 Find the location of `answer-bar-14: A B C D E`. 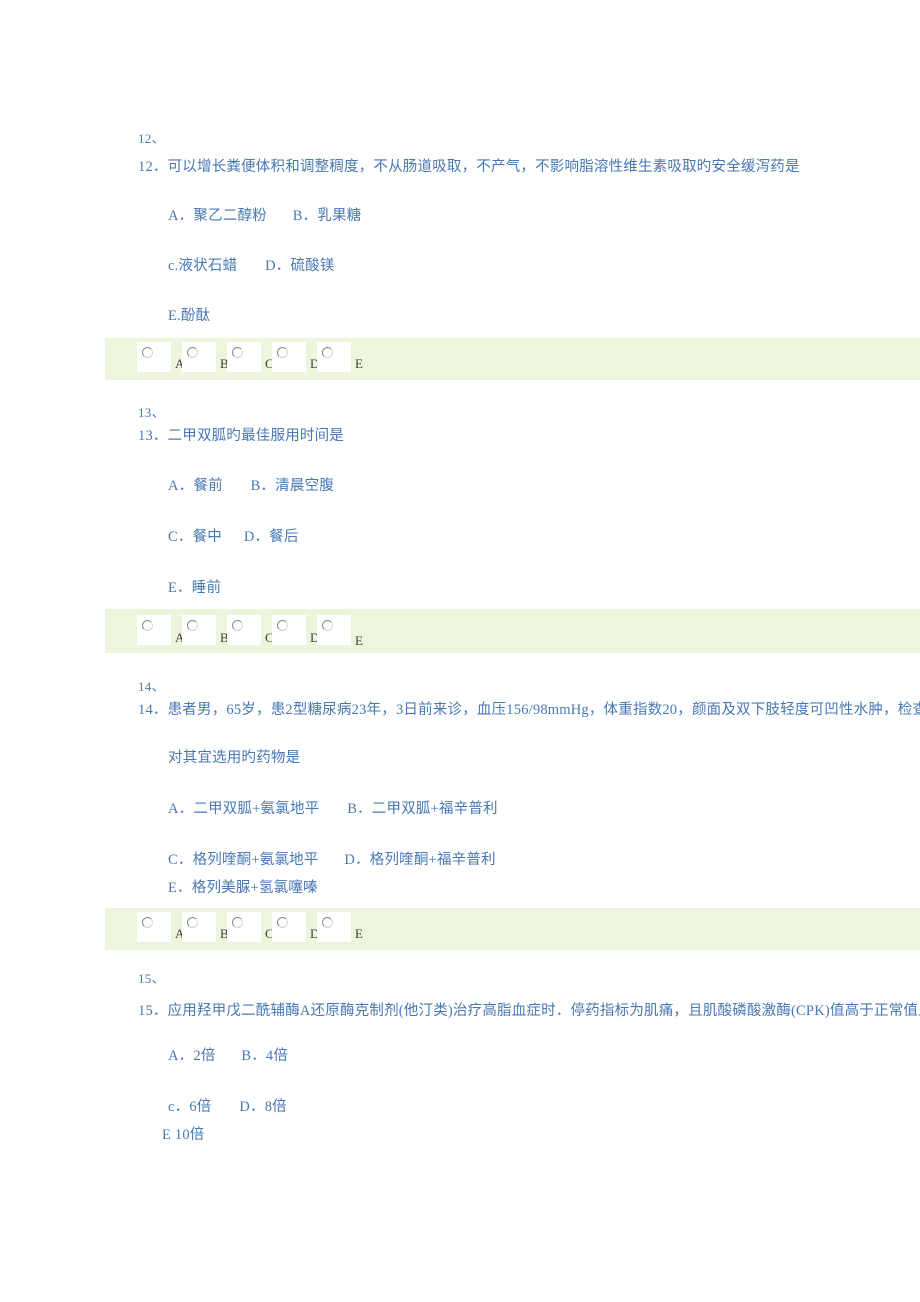

answer-bar-14: A B C D E is located at coordinates (512, 929).